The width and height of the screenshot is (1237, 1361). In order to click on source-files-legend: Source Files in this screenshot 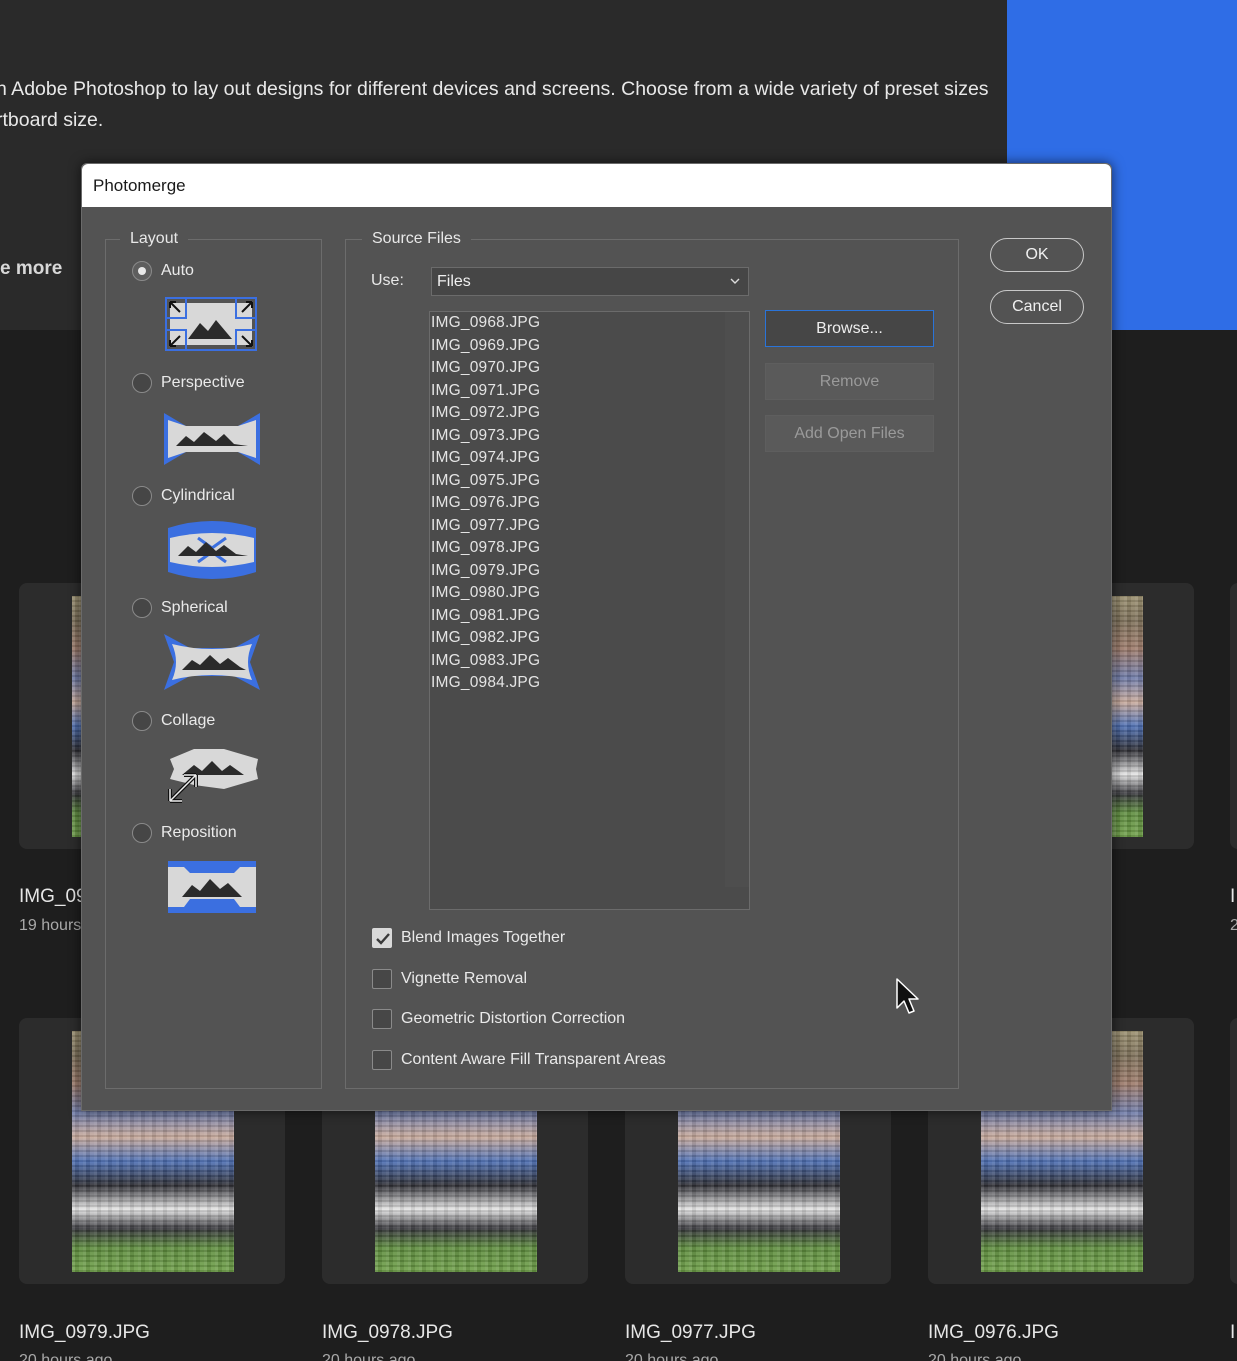, I will do `click(416, 239)`.